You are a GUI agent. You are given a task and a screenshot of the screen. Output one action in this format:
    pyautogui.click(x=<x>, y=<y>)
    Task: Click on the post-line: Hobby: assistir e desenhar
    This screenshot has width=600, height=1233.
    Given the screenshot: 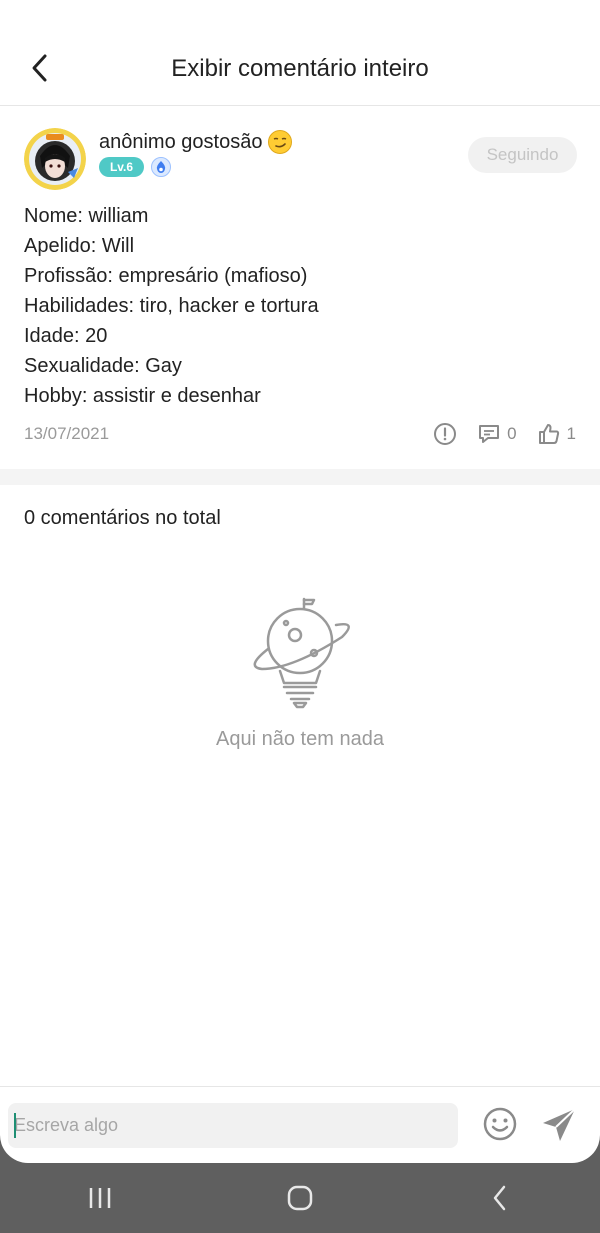 What is the action you would take?
    pyautogui.click(x=142, y=396)
    